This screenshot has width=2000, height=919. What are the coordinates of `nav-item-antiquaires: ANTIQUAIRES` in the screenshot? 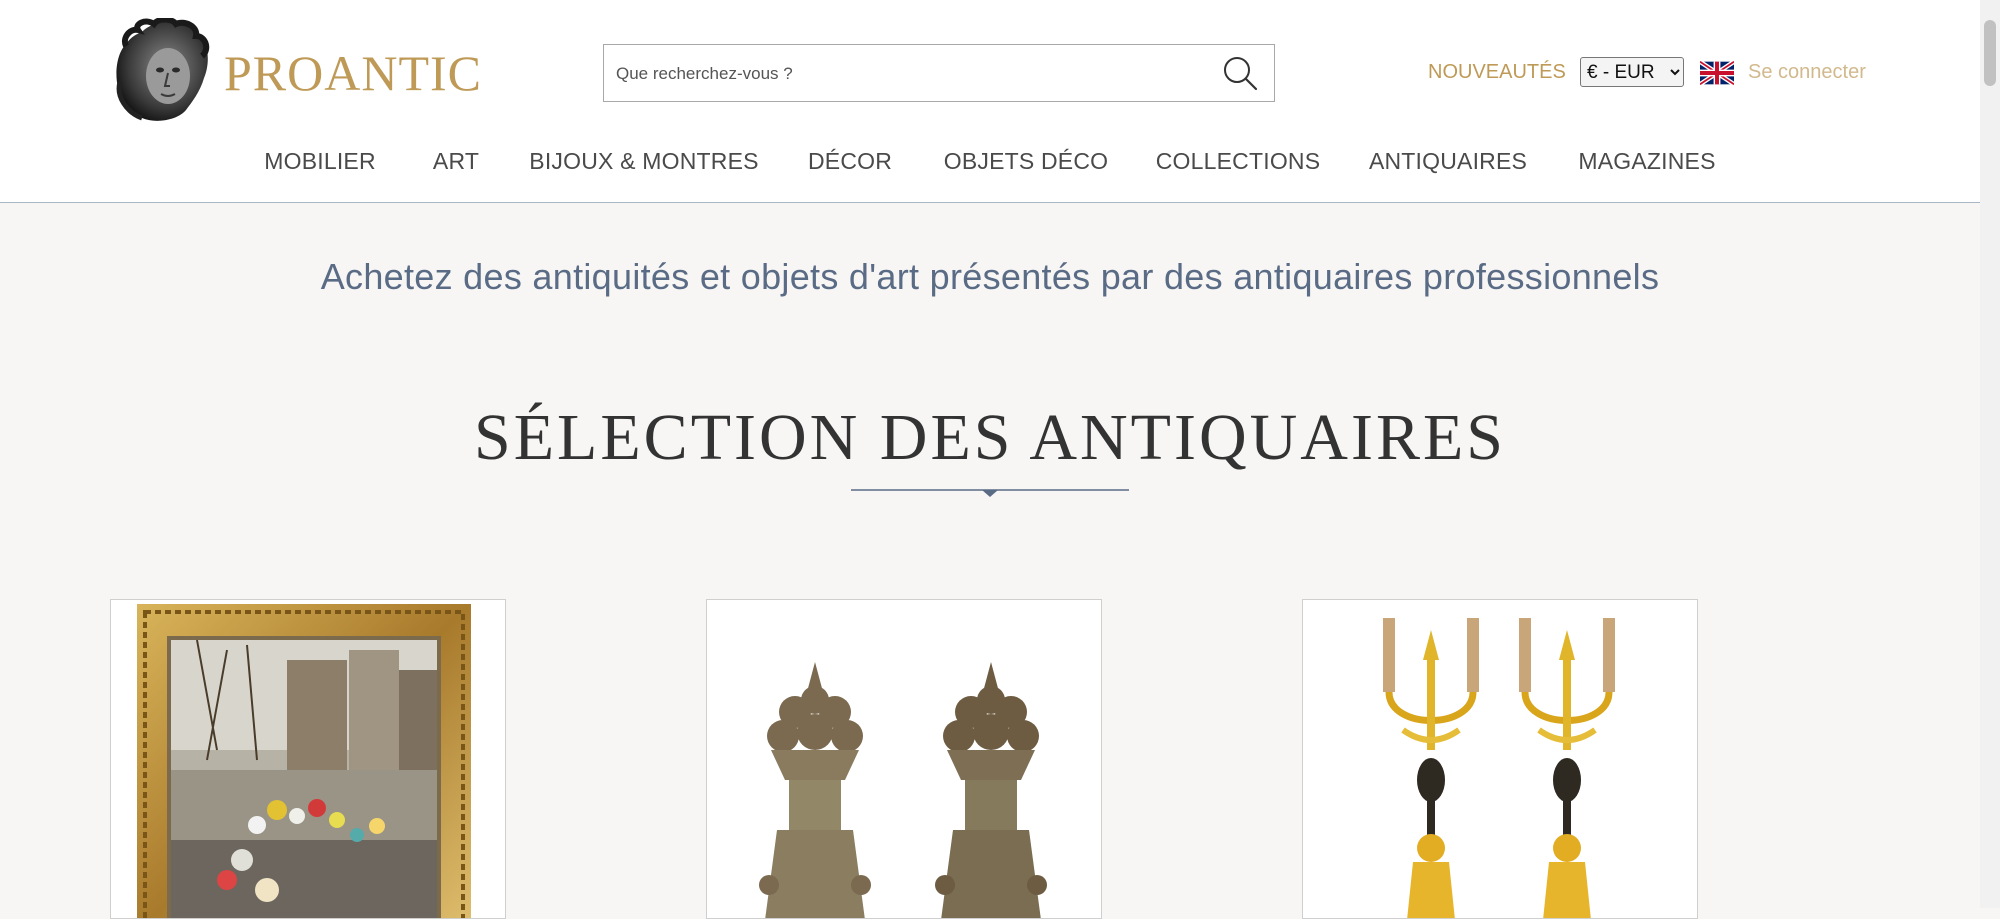 It's located at (1448, 161).